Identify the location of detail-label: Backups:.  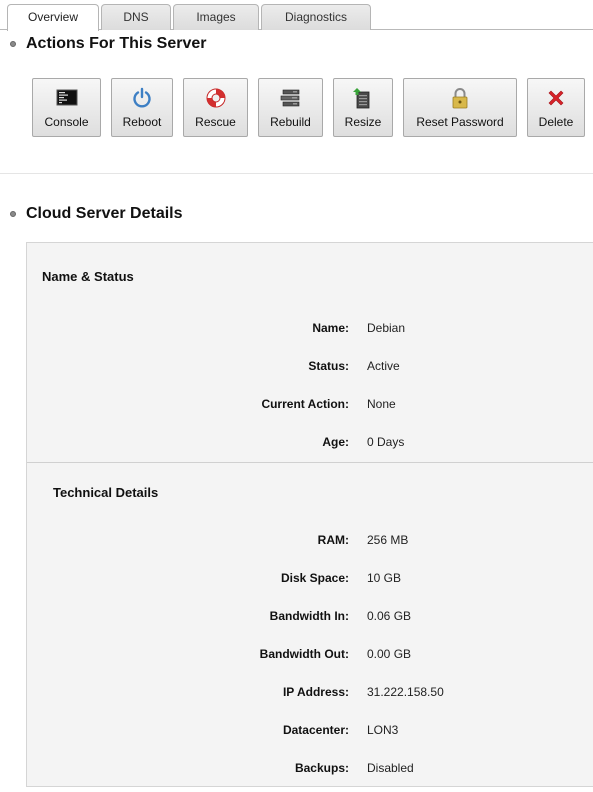
(321, 768).